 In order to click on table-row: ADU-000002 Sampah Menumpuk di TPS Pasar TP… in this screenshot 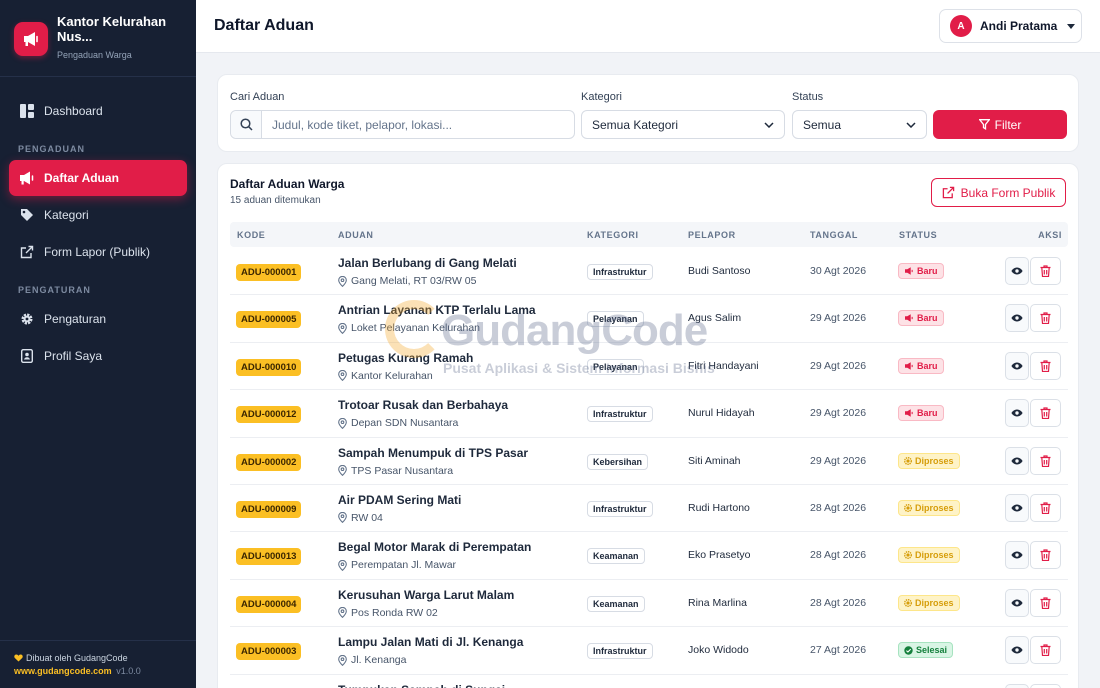, I will do `click(649, 461)`.